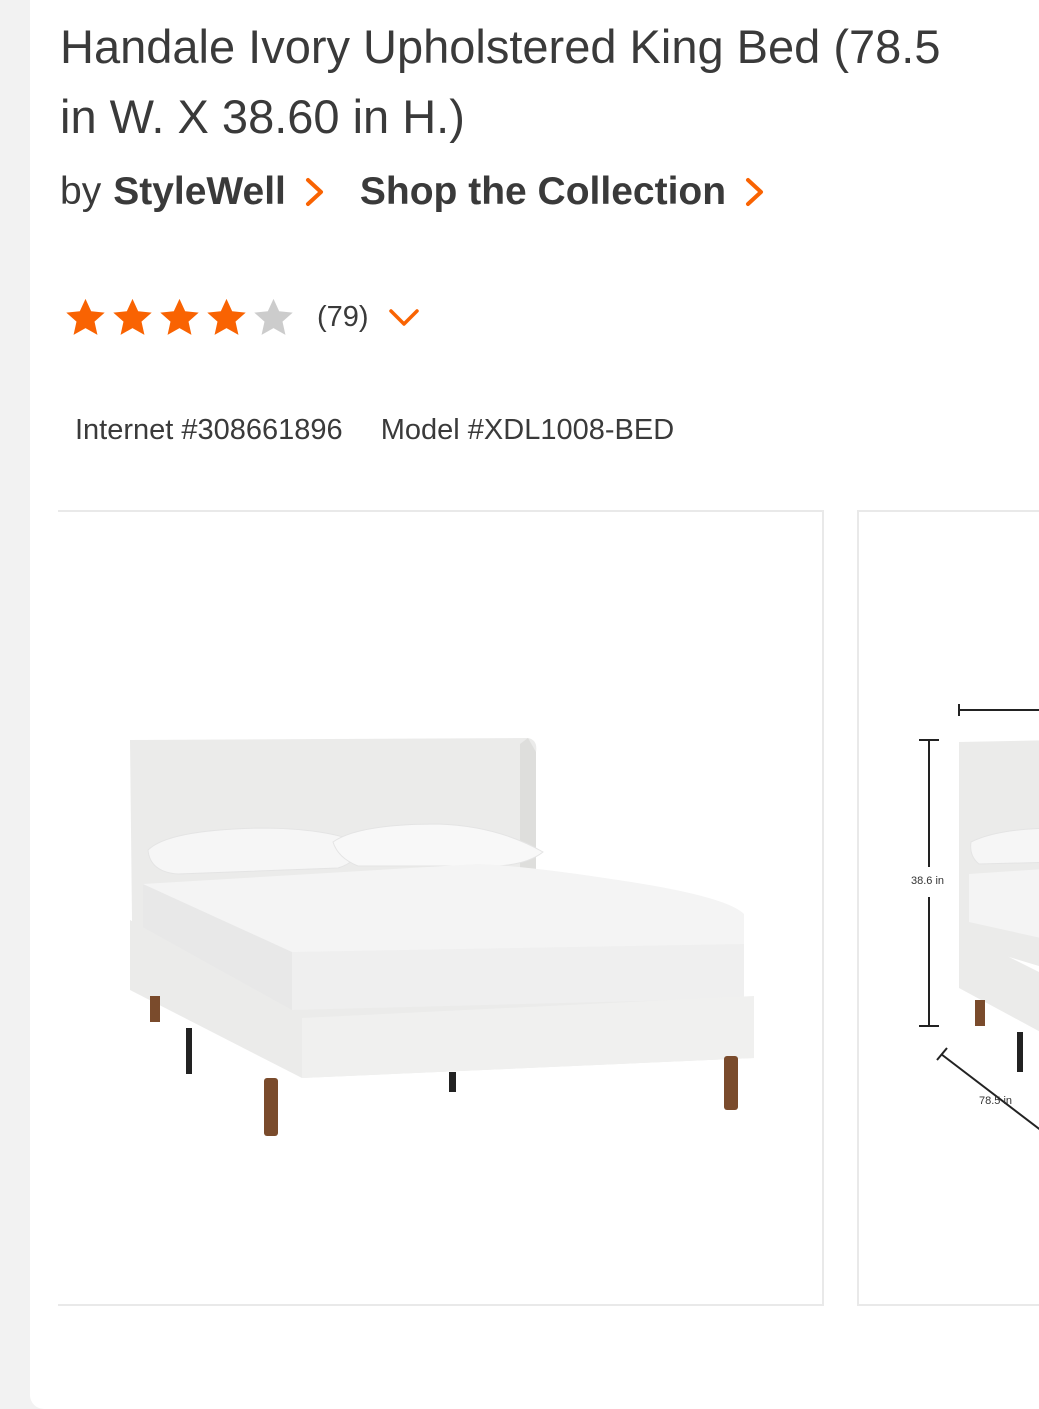 The width and height of the screenshot is (1039, 1409). I want to click on bed-dimensions-image: 38.6 in 78.5 in, so click(975, 917).